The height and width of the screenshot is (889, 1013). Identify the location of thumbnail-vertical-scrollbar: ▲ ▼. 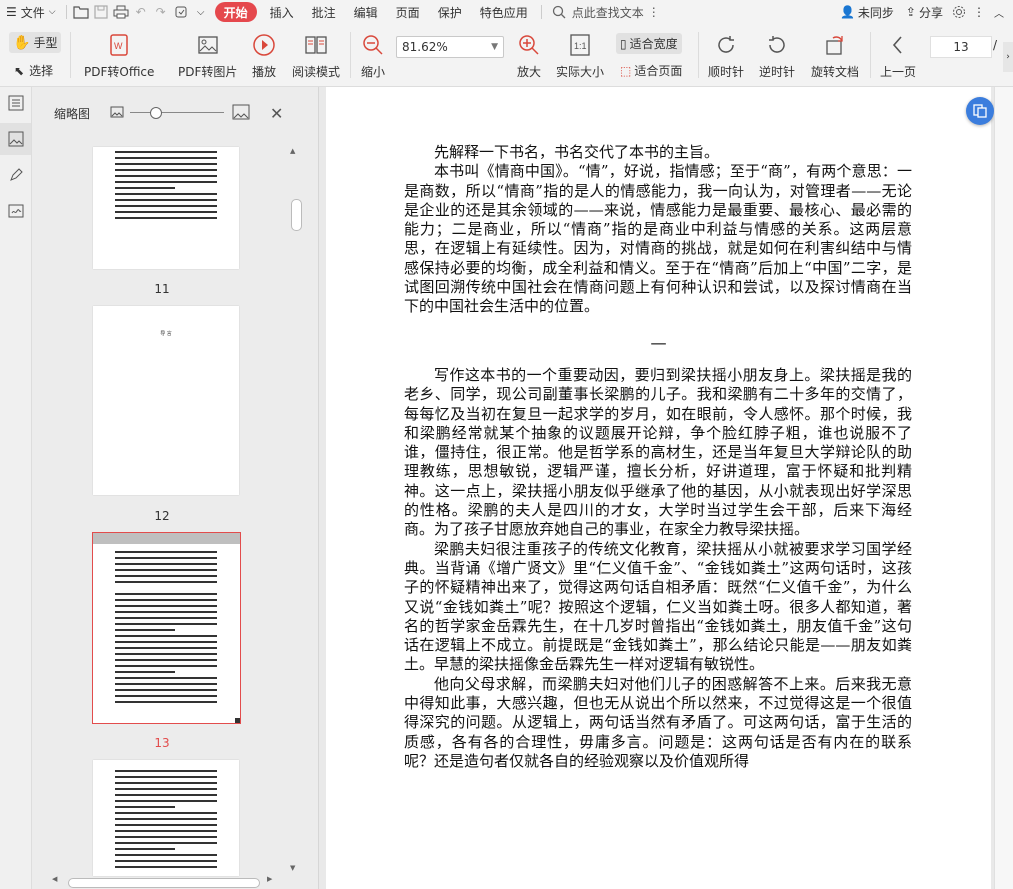
(295, 512).